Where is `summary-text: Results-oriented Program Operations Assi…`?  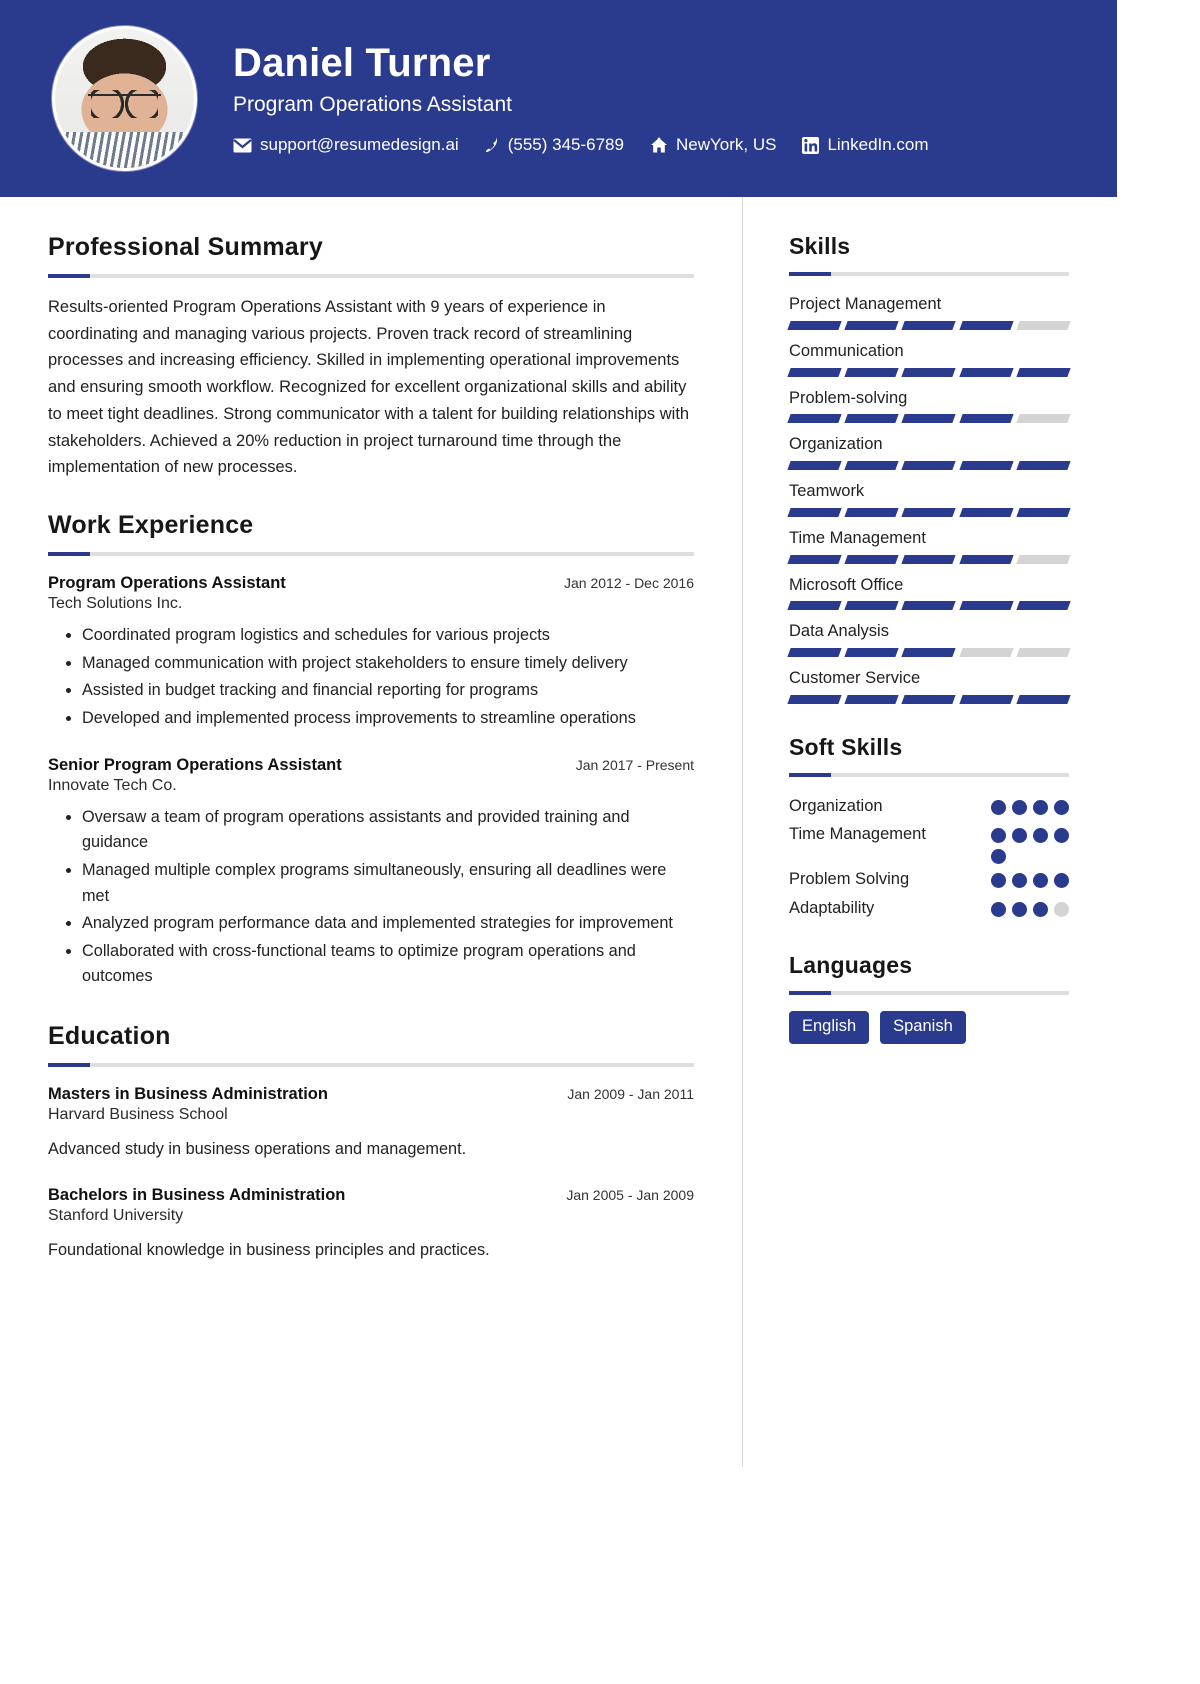
summary-text: Results-oriented Program Operations Assi… is located at coordinates (369, 387).